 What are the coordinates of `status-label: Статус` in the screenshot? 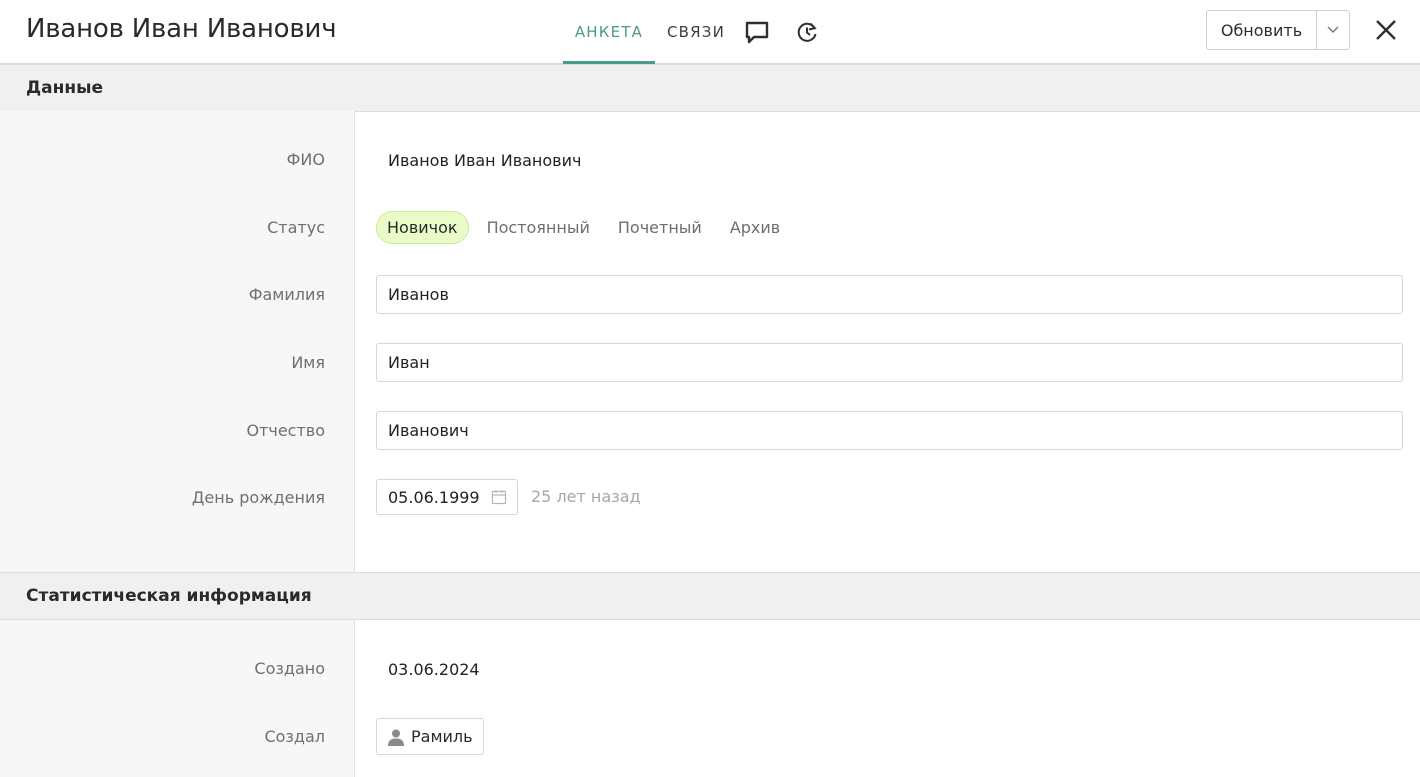 It's located at (296, 227).